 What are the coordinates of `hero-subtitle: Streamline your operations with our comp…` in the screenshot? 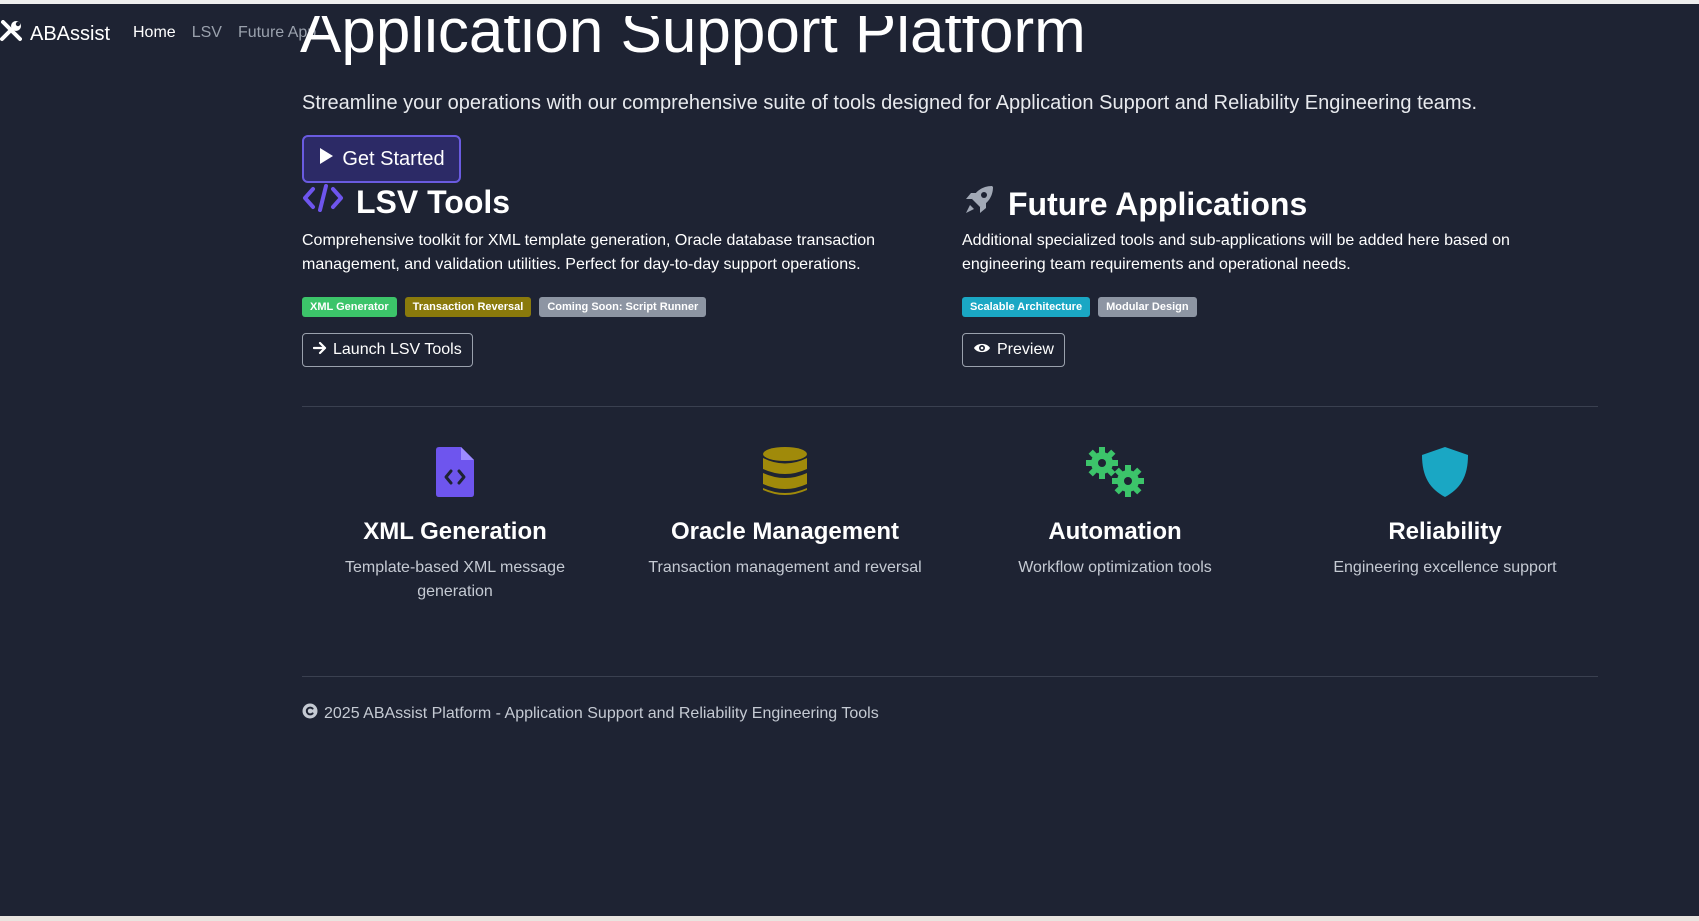 It's located at (890, 103).